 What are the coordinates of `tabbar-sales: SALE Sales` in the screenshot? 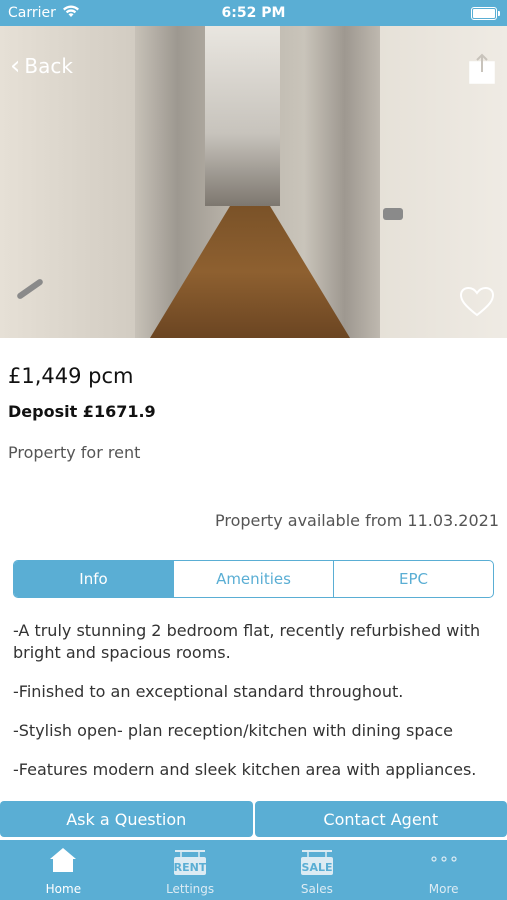 It's located at (317, 870).